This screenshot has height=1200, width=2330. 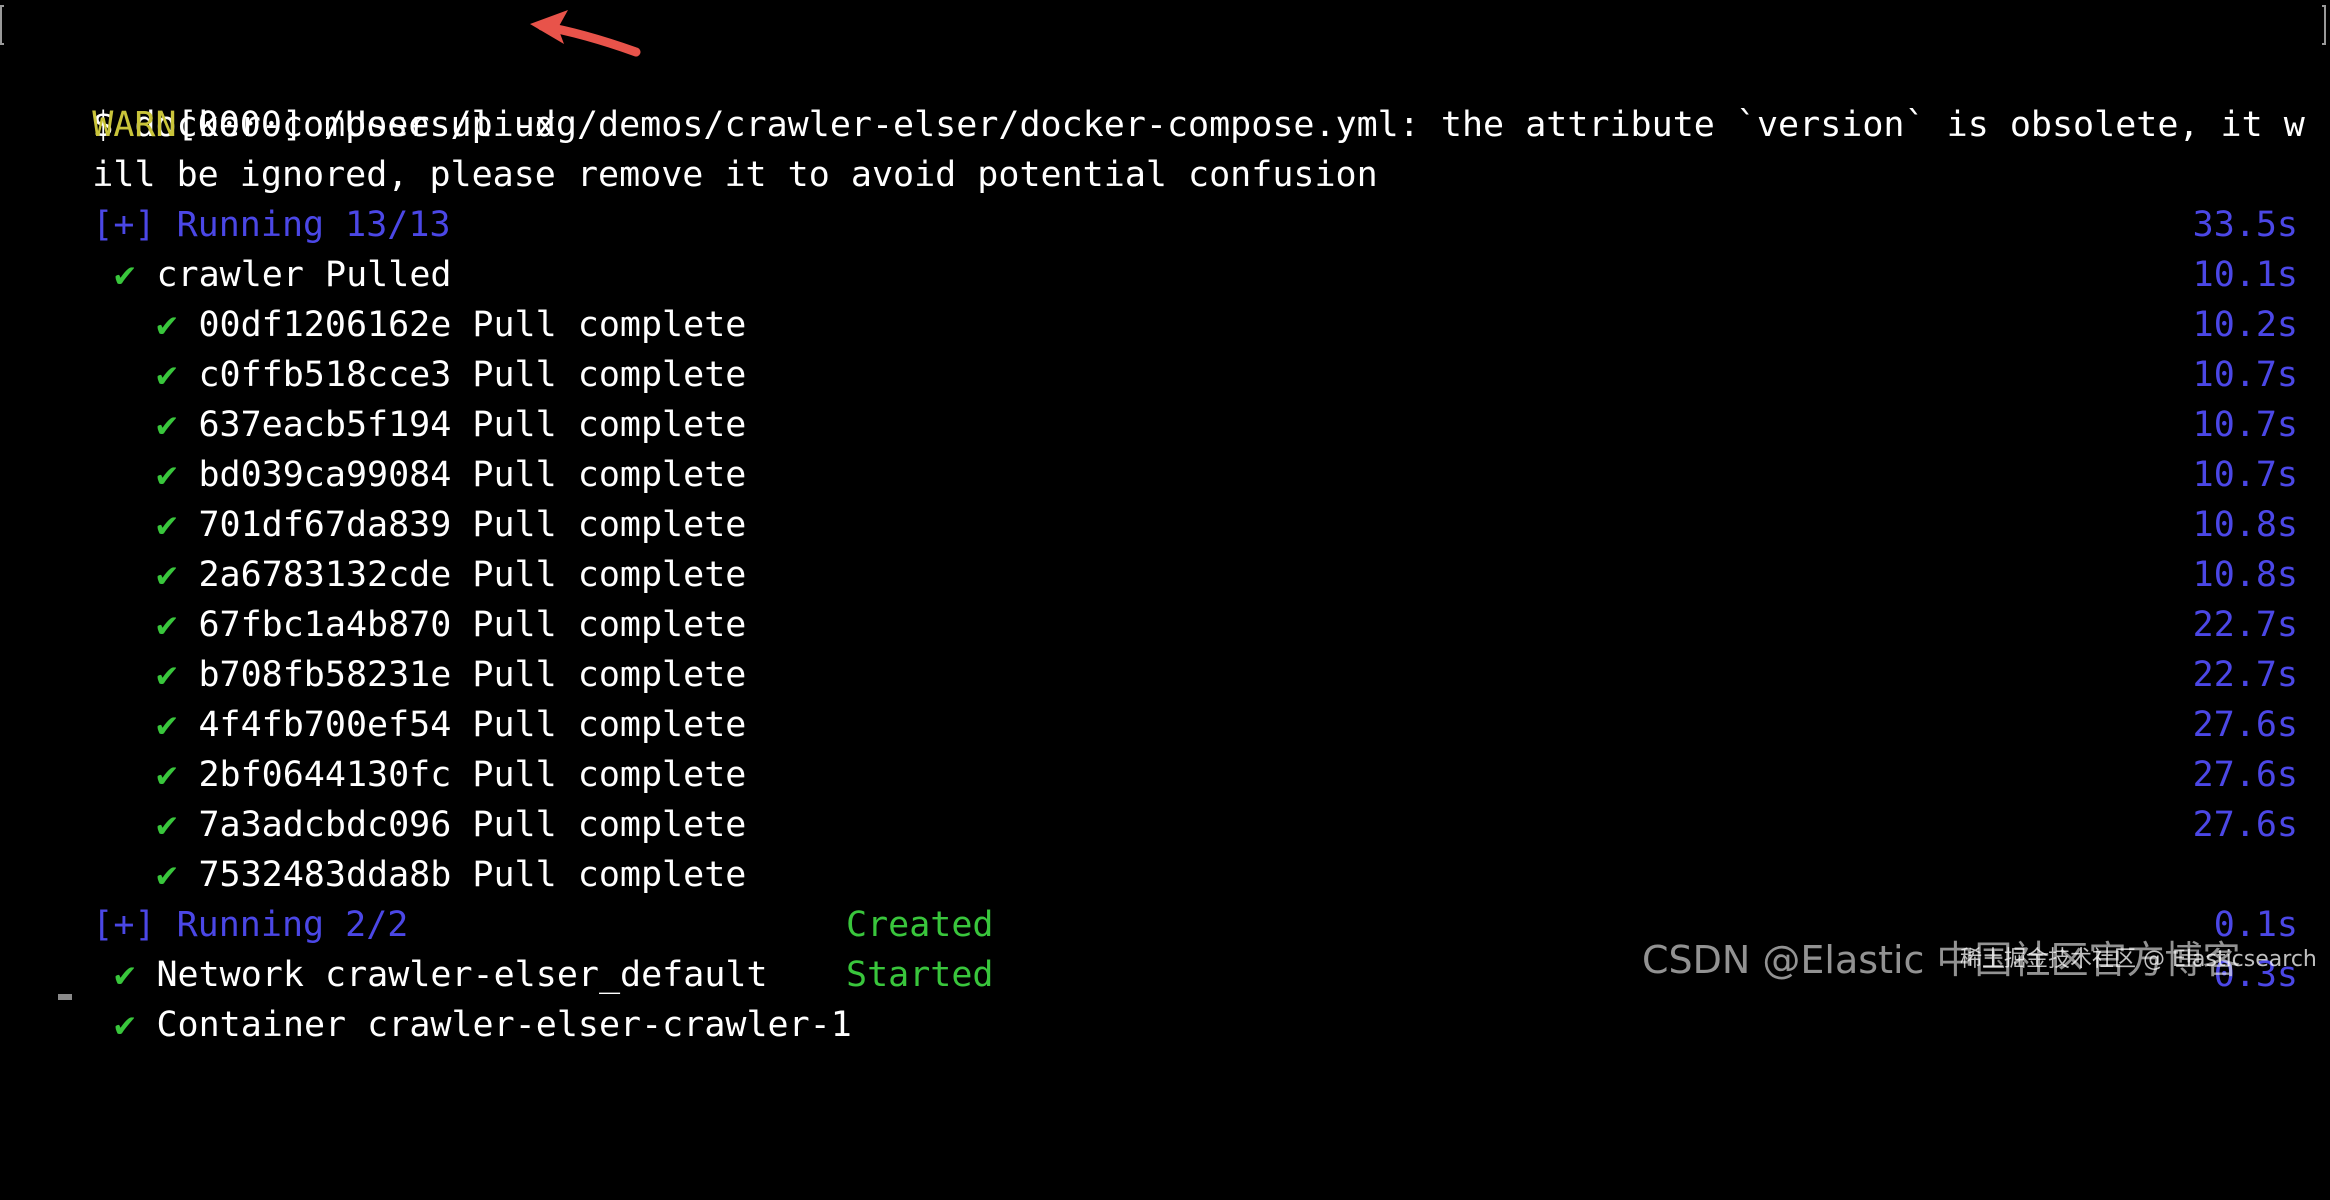 I want to click on layer-line: ✔ 00df1206162e Pull complete 10.1s, so click(x=1165, y=297).